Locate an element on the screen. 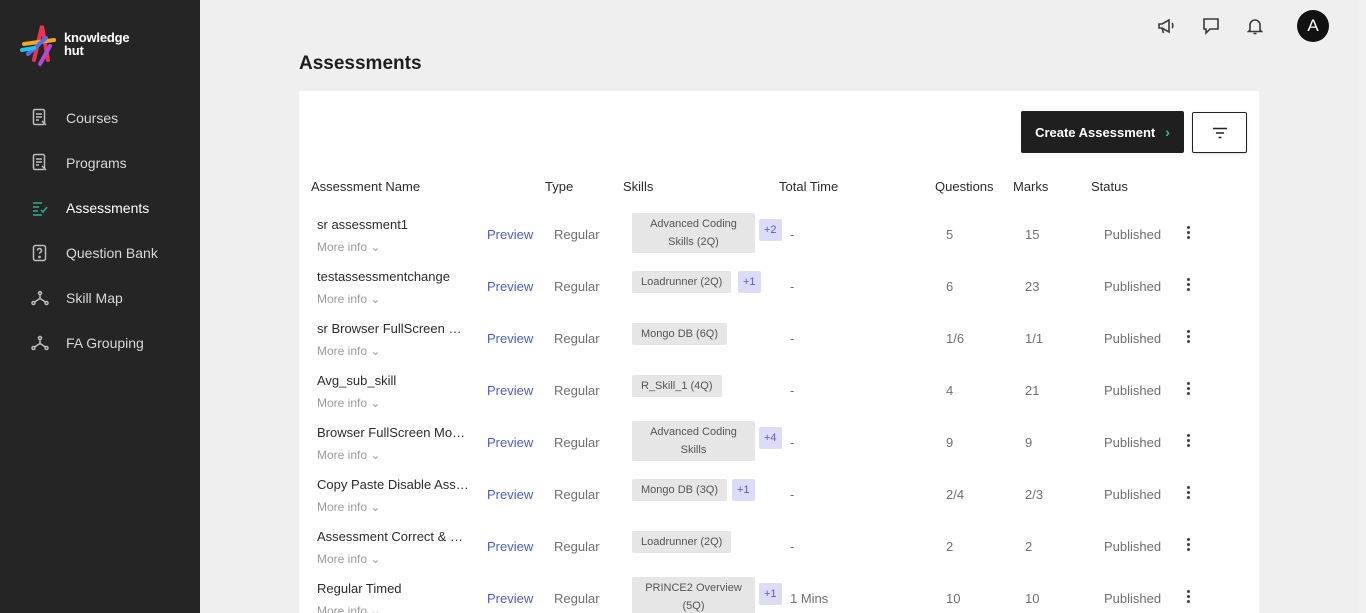  filter-button is located at coordinates (1219, 132).